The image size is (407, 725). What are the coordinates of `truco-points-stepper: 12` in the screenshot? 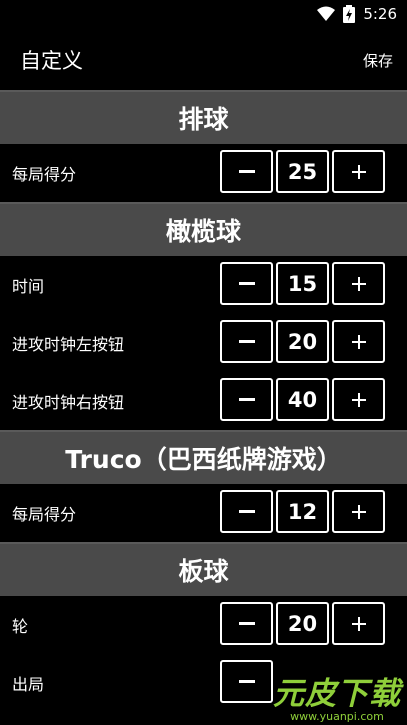 It's located at (302, 511).